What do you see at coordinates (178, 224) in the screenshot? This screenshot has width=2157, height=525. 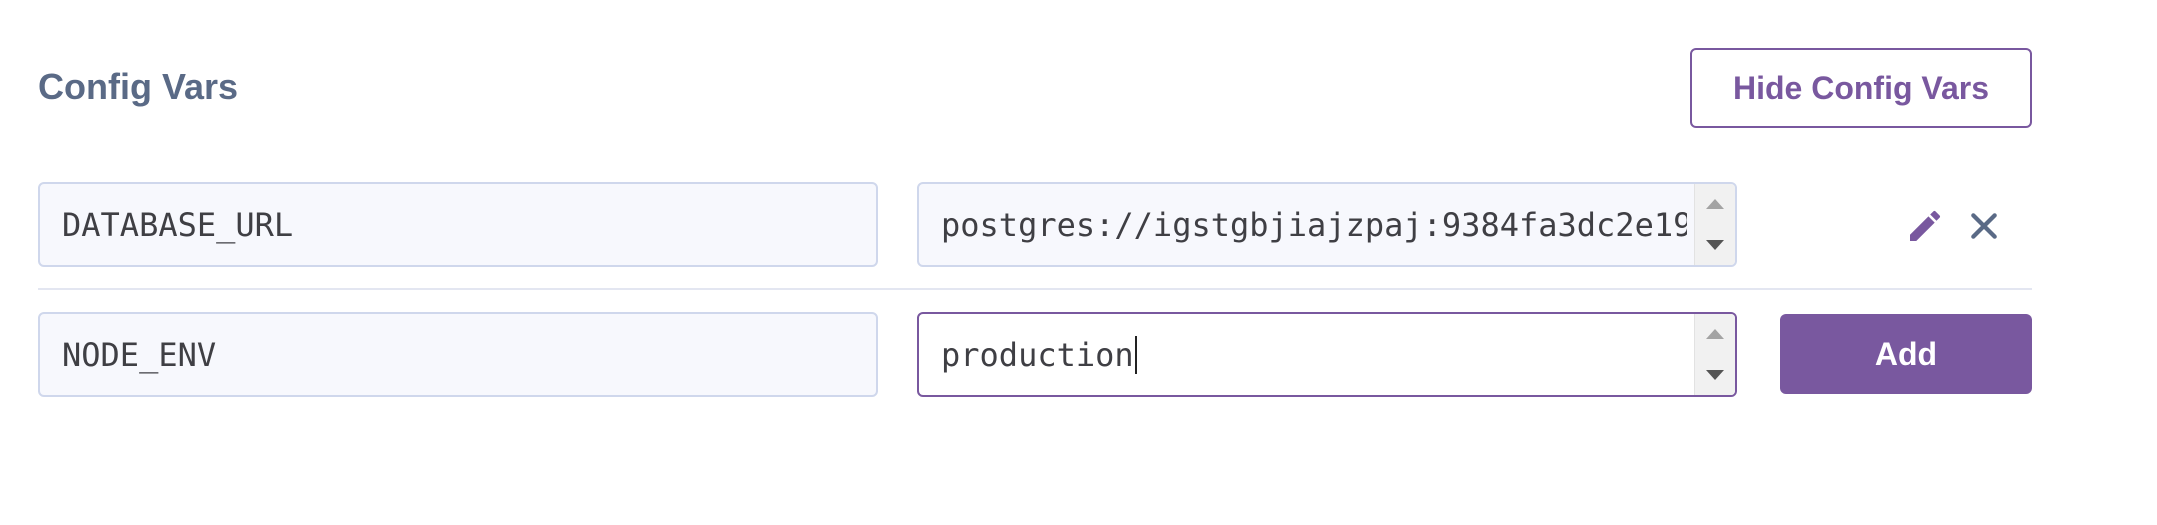 I see `config-var-key-text: DATABASE_URL` at bounding box center [178, 224].